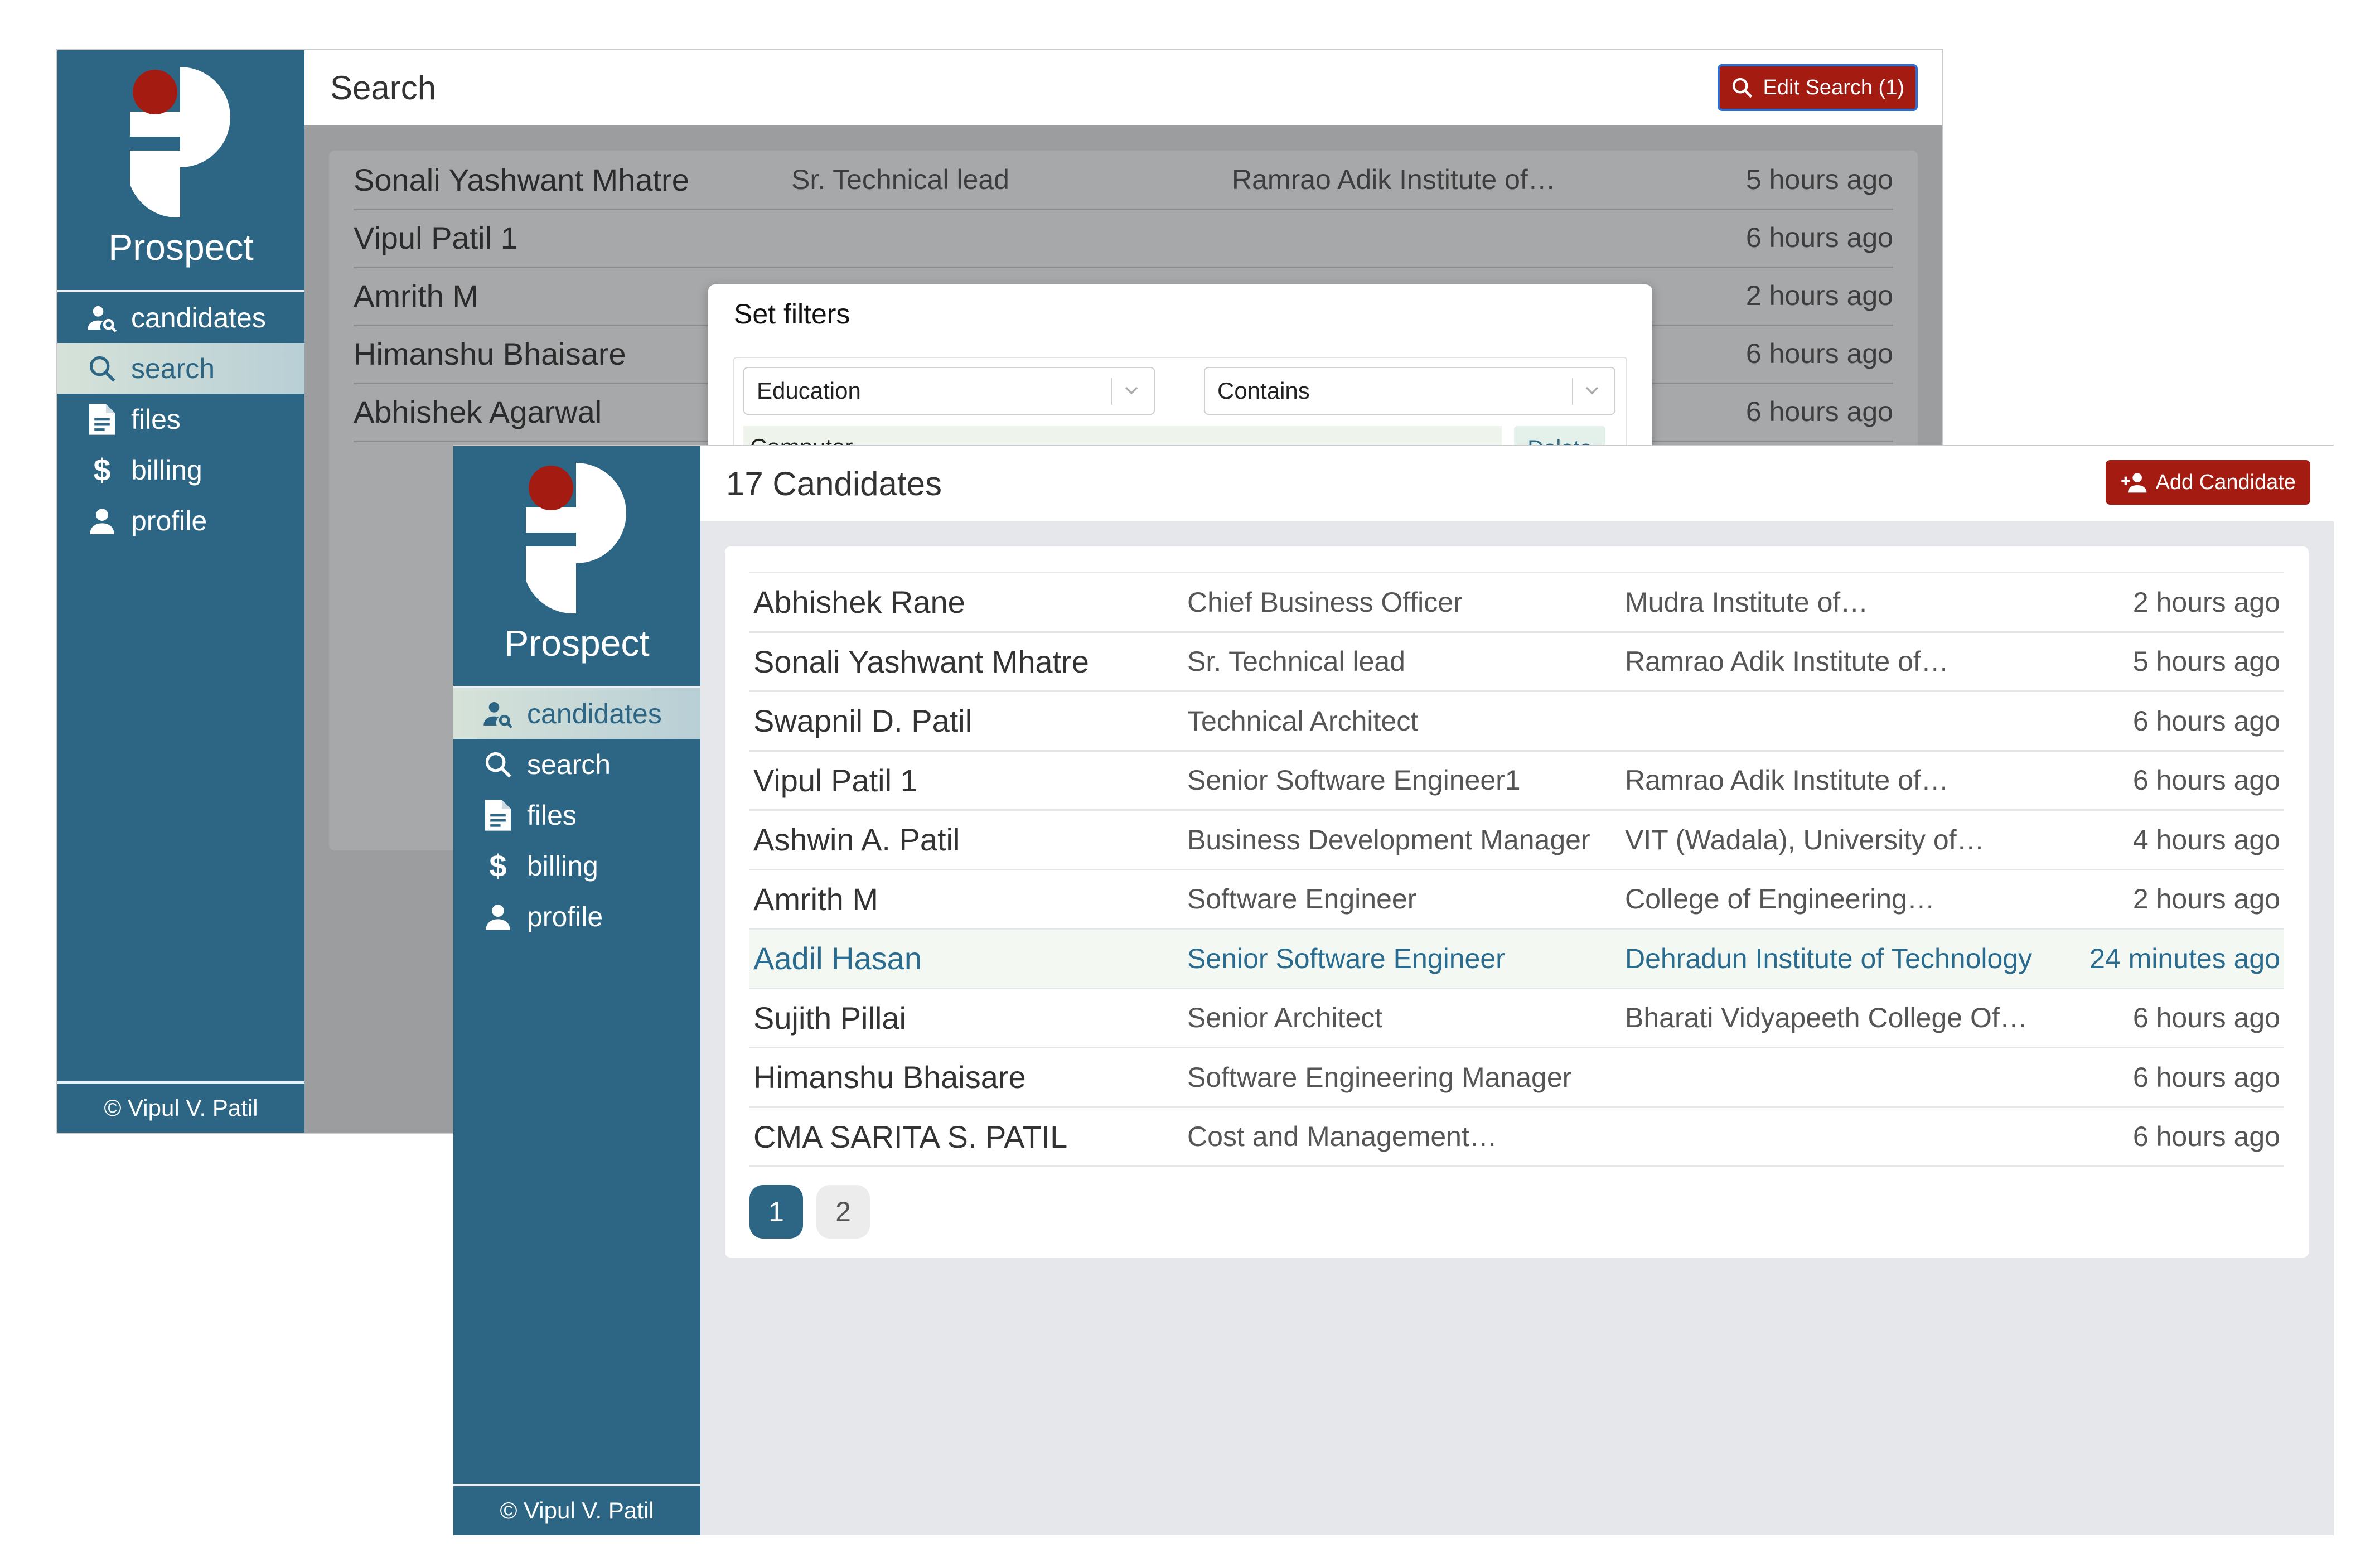 This screenshot has height=1567, width=2380. What do you see at coordinates (2133, 483) in the screenshot?
I see `add-user-icon` at bounding box center [2133, 483].